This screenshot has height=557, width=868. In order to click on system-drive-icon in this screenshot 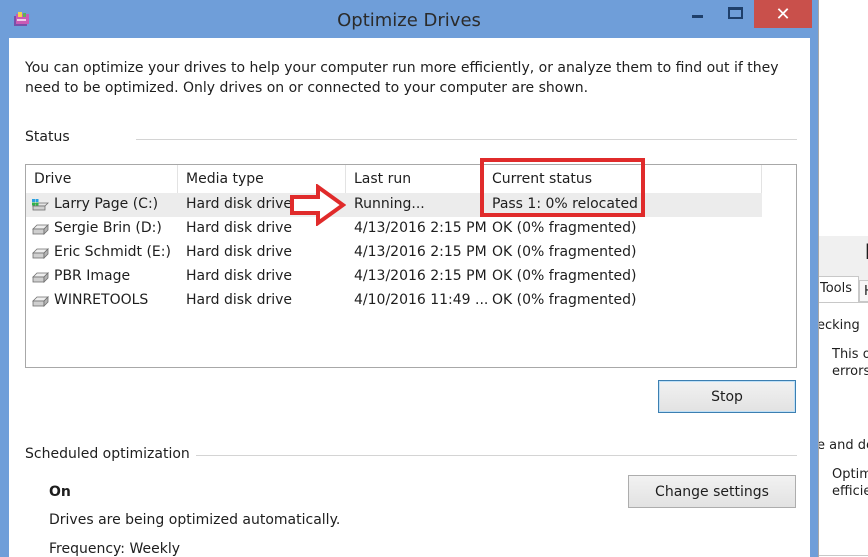, I will do `click(40, 205)`.